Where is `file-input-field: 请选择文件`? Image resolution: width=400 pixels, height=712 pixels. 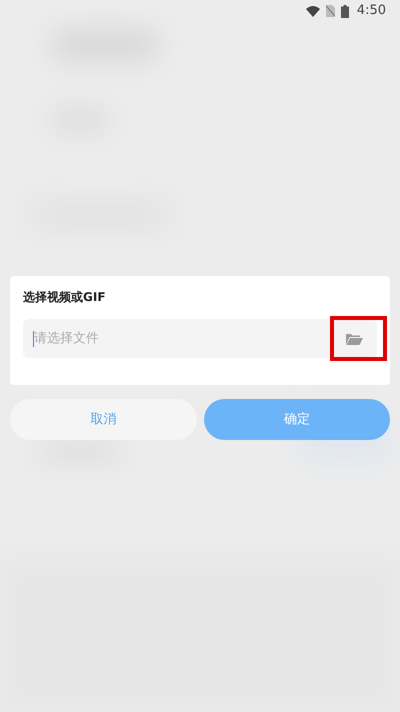
file-input-field: 请选择文件 is located at coordinates (200, 338).